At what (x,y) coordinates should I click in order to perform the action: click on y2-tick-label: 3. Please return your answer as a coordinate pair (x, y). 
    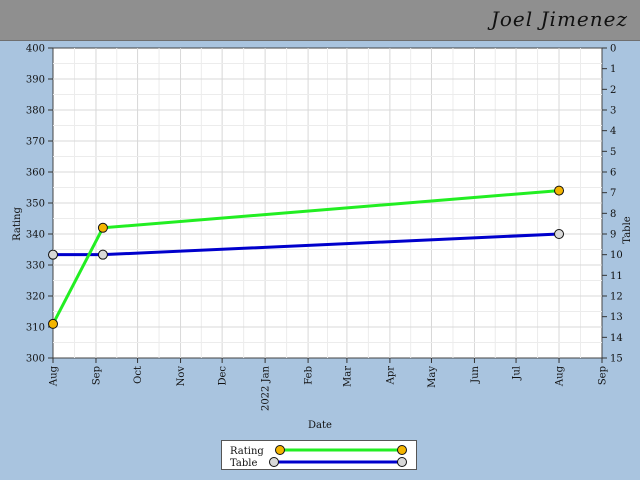
    Looking at the image, I should click on (613, 111).